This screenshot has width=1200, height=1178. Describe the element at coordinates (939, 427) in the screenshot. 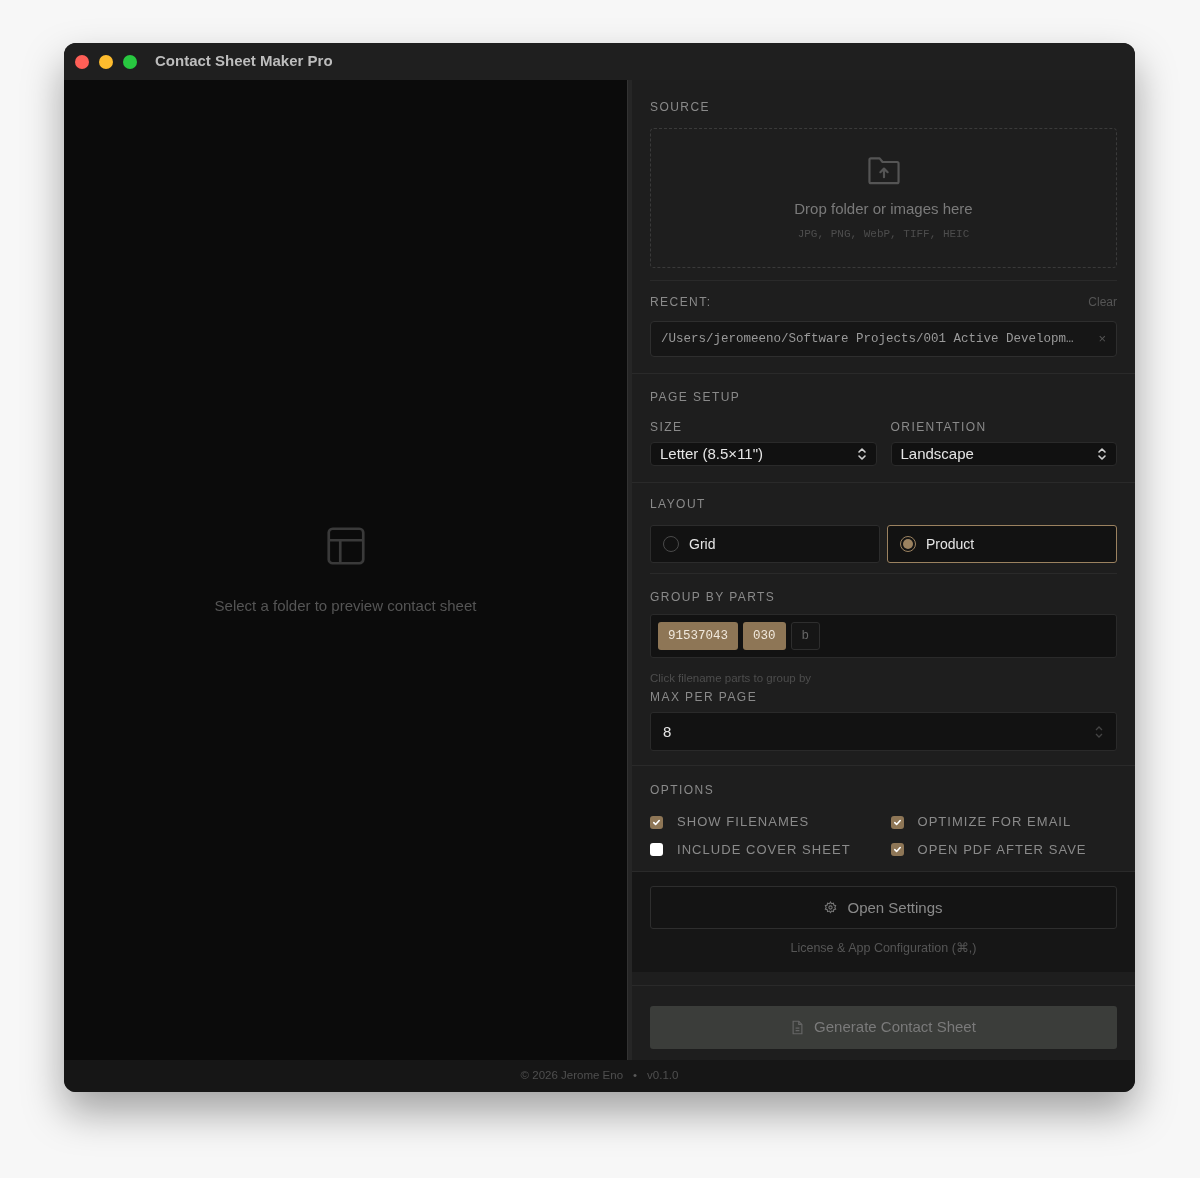

I see `field-label: ORIENTATION` at that location.